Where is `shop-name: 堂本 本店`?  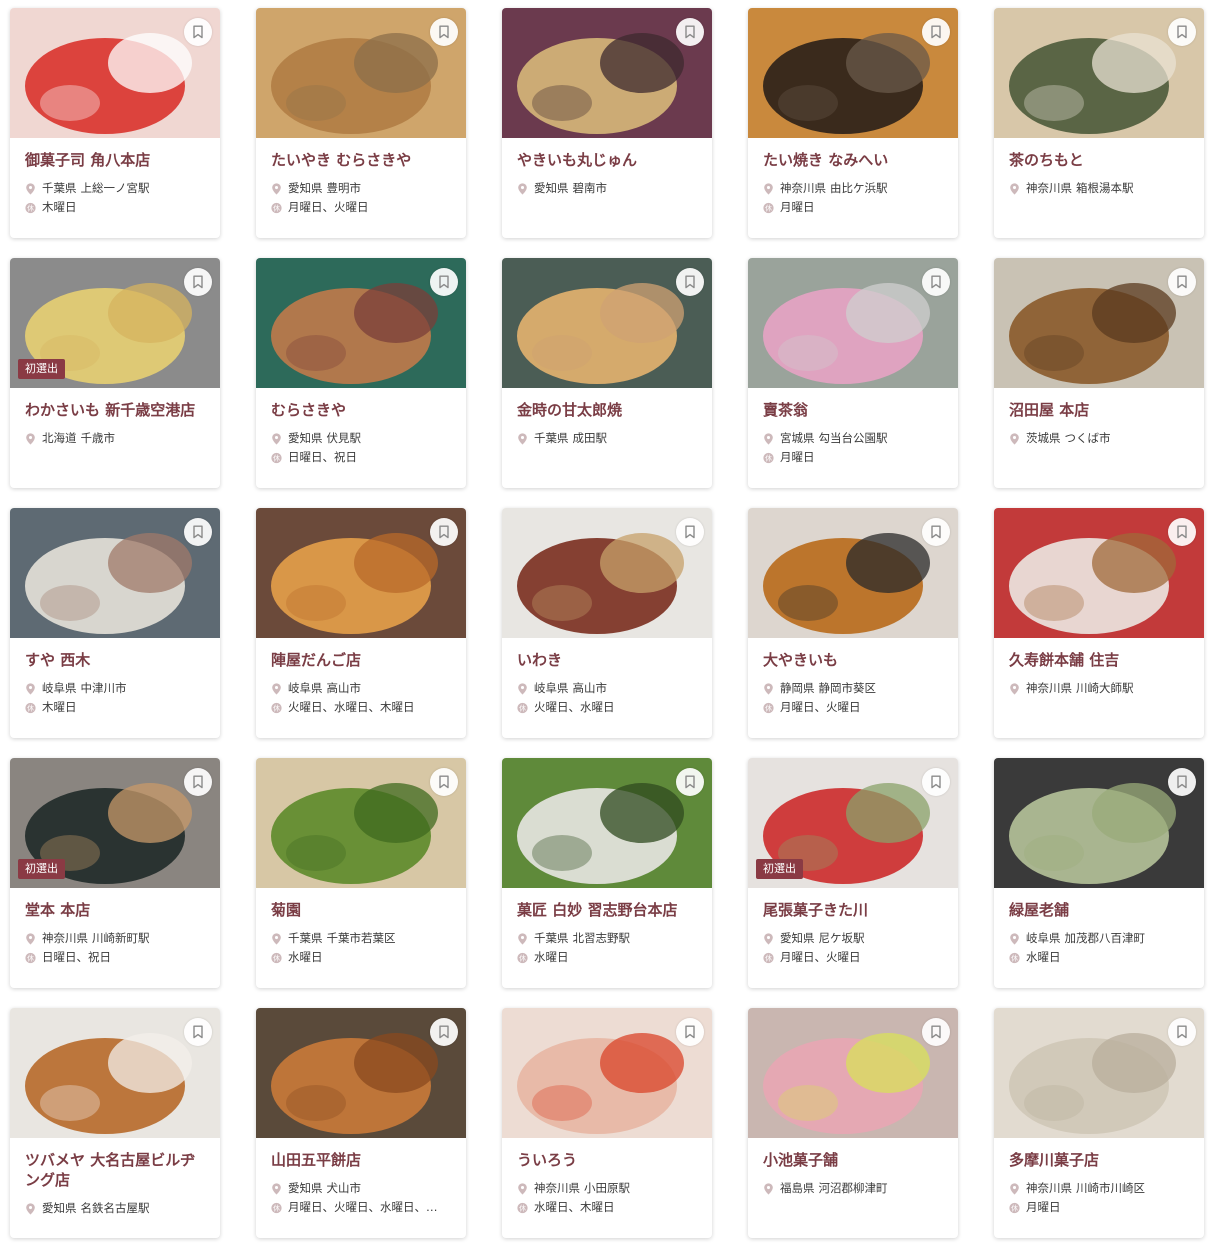 shop-name: 堂本 本店 is located at coordinates (115, 910).